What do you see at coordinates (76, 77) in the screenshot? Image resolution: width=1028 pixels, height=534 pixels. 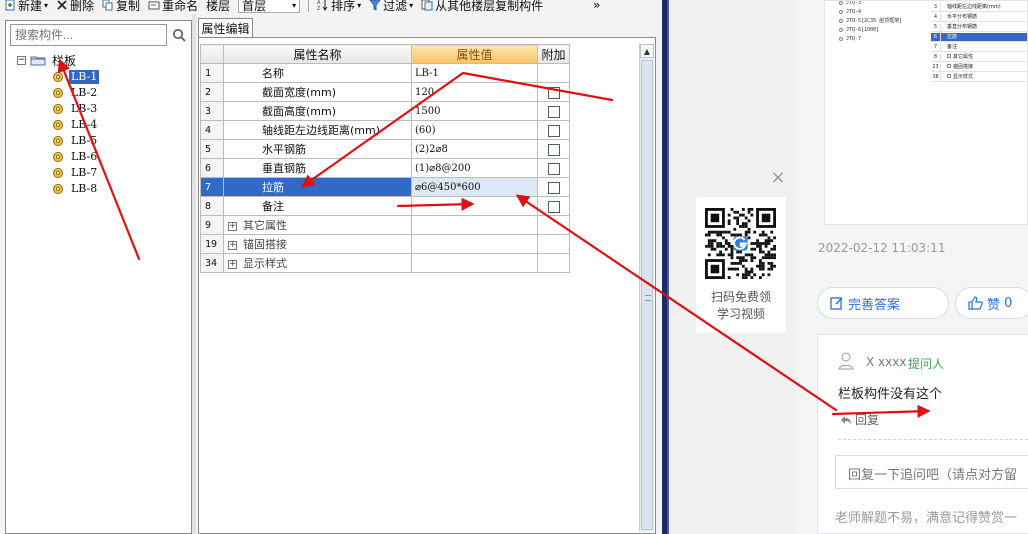 I see `tree-item-lb-1: LB-1` at bounding box center [76, 77].